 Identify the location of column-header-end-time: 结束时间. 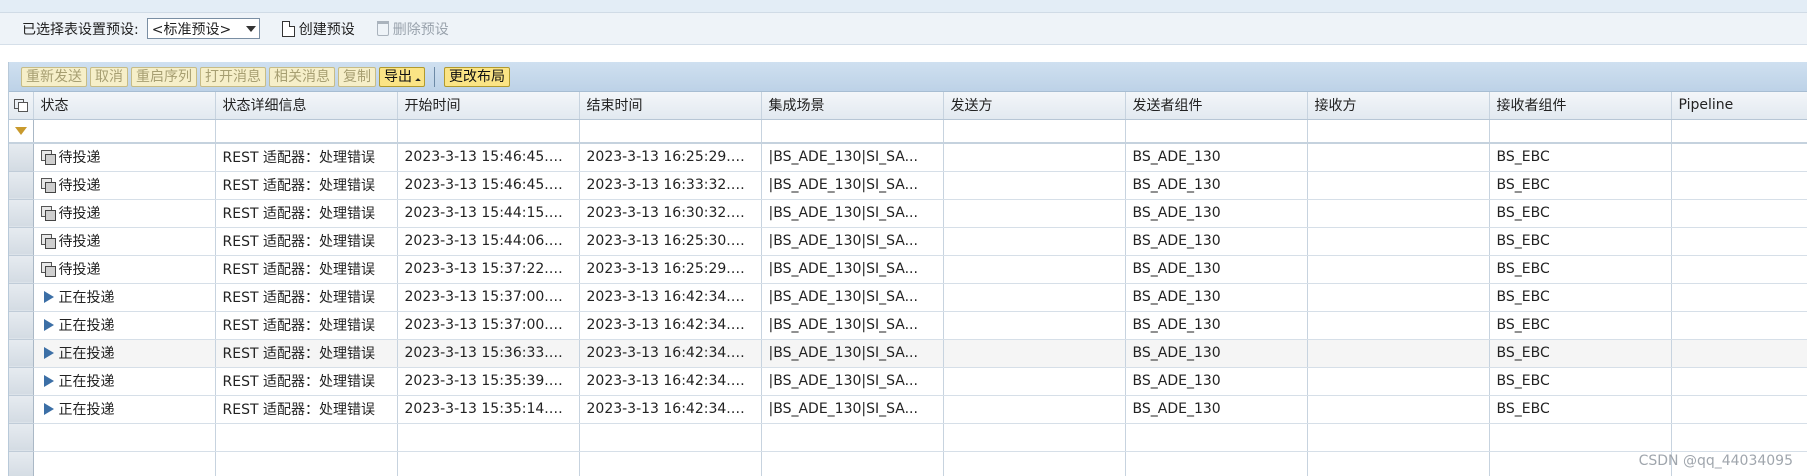
(670, 106).